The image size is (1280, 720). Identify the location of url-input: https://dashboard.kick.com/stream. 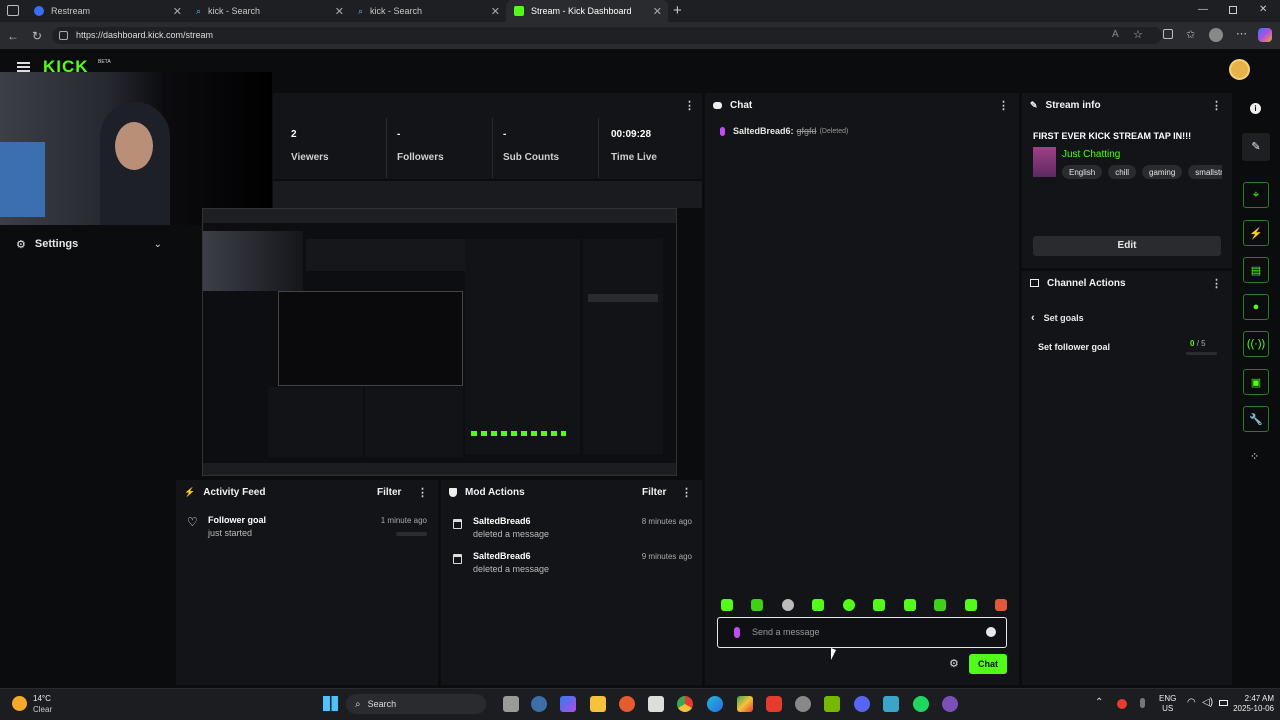
(607, 35).